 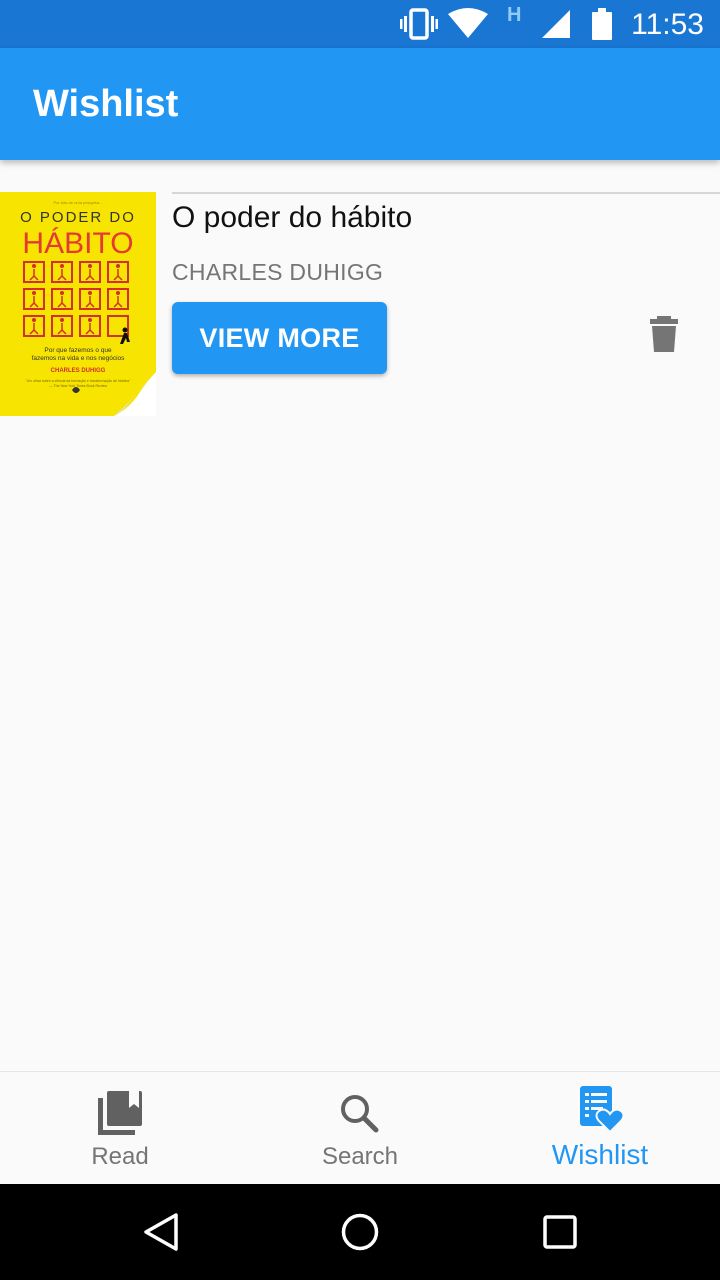 I want to click on signal-icon, so click(x=556, y=24).